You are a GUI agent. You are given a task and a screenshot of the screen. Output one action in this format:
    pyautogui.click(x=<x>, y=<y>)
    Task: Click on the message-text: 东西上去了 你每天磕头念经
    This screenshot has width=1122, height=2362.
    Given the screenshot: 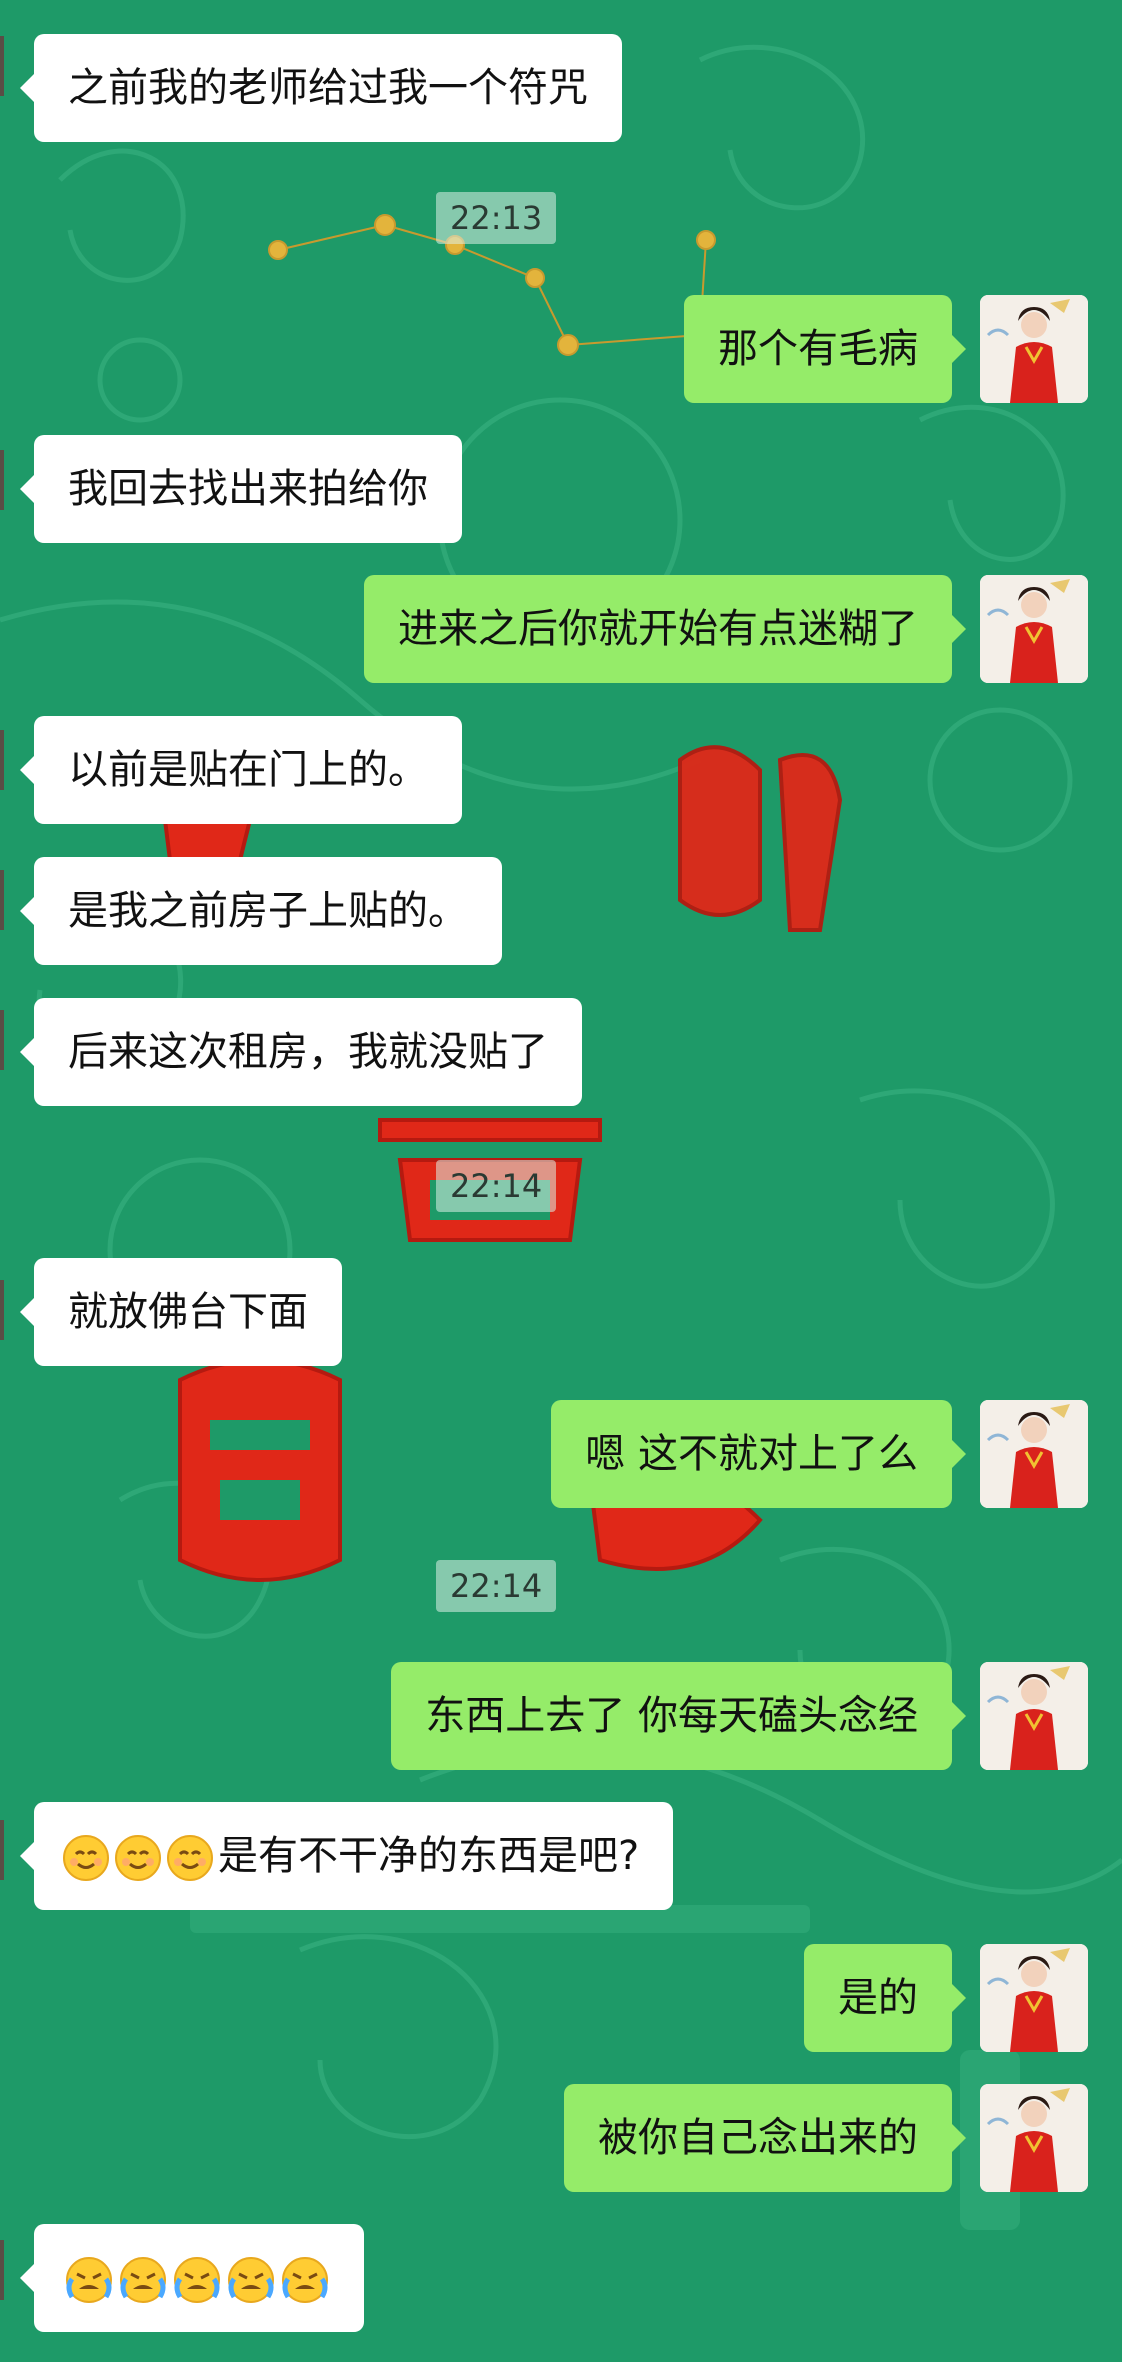 What is the action you would take?
    pyautogui.click(x=671, y=1716)
    